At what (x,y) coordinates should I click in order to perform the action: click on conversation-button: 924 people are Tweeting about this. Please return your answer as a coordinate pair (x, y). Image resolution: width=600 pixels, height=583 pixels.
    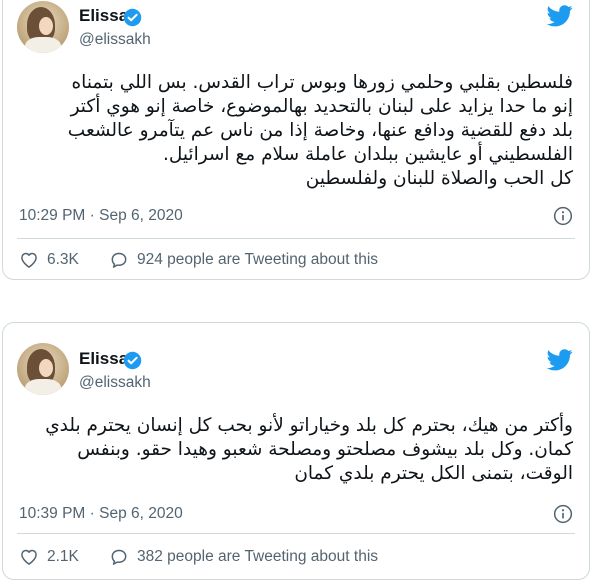
    Looking at the image, I should click on (243, 260).